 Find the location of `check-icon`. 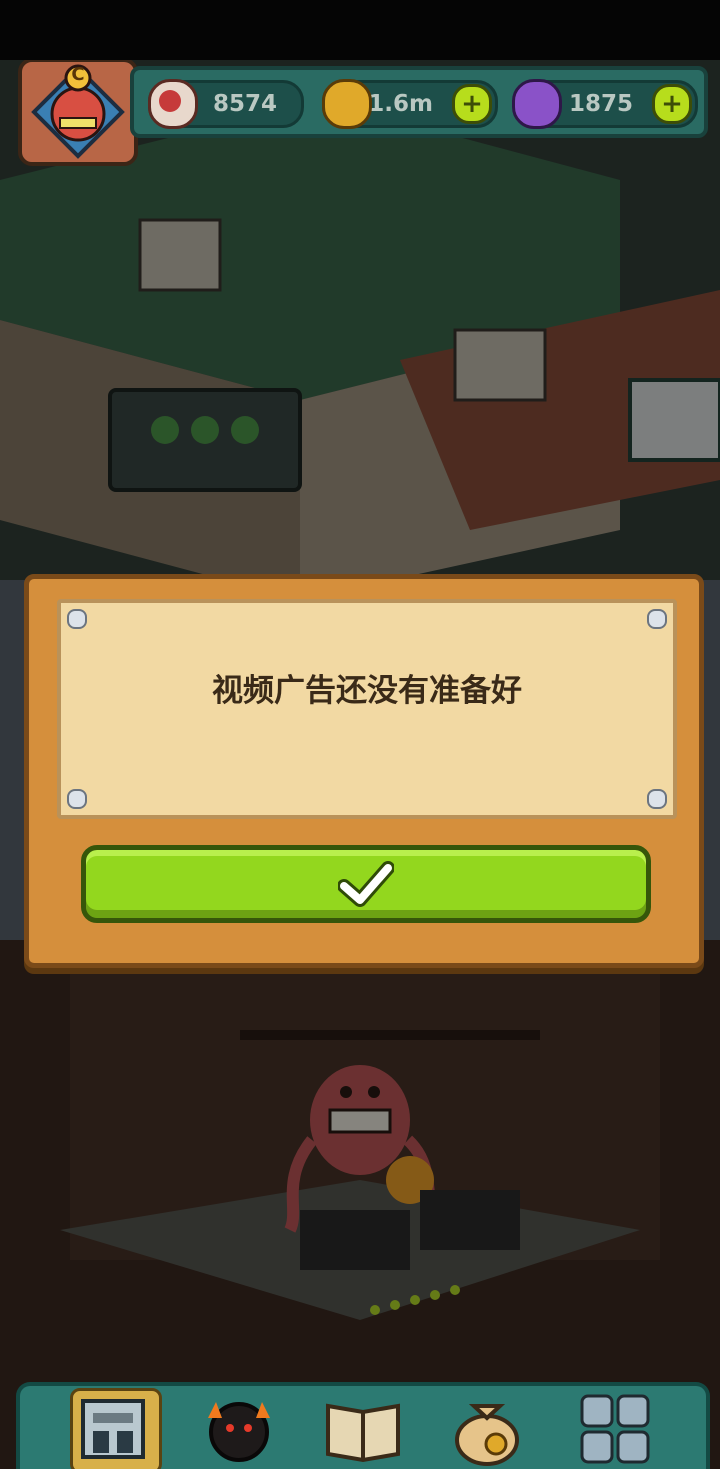

check-icon is located at coordinates (366, 884).